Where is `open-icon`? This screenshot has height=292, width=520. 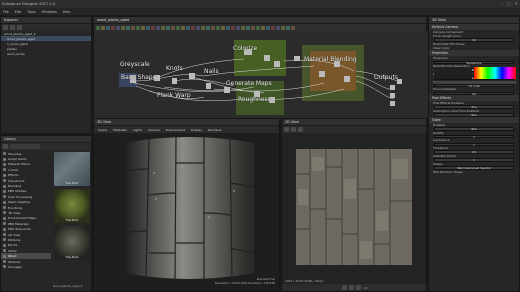 open-icon is located at coordinates (12, 27).